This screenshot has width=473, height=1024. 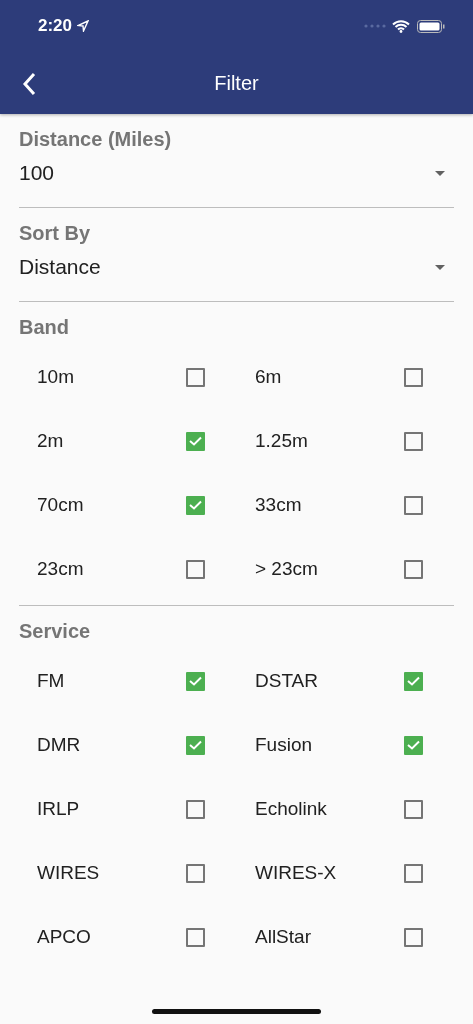 What do you see at coordinates (56, 377) in the screenshot?
I see `option-label: 10m` at bounding box center [56, 377].